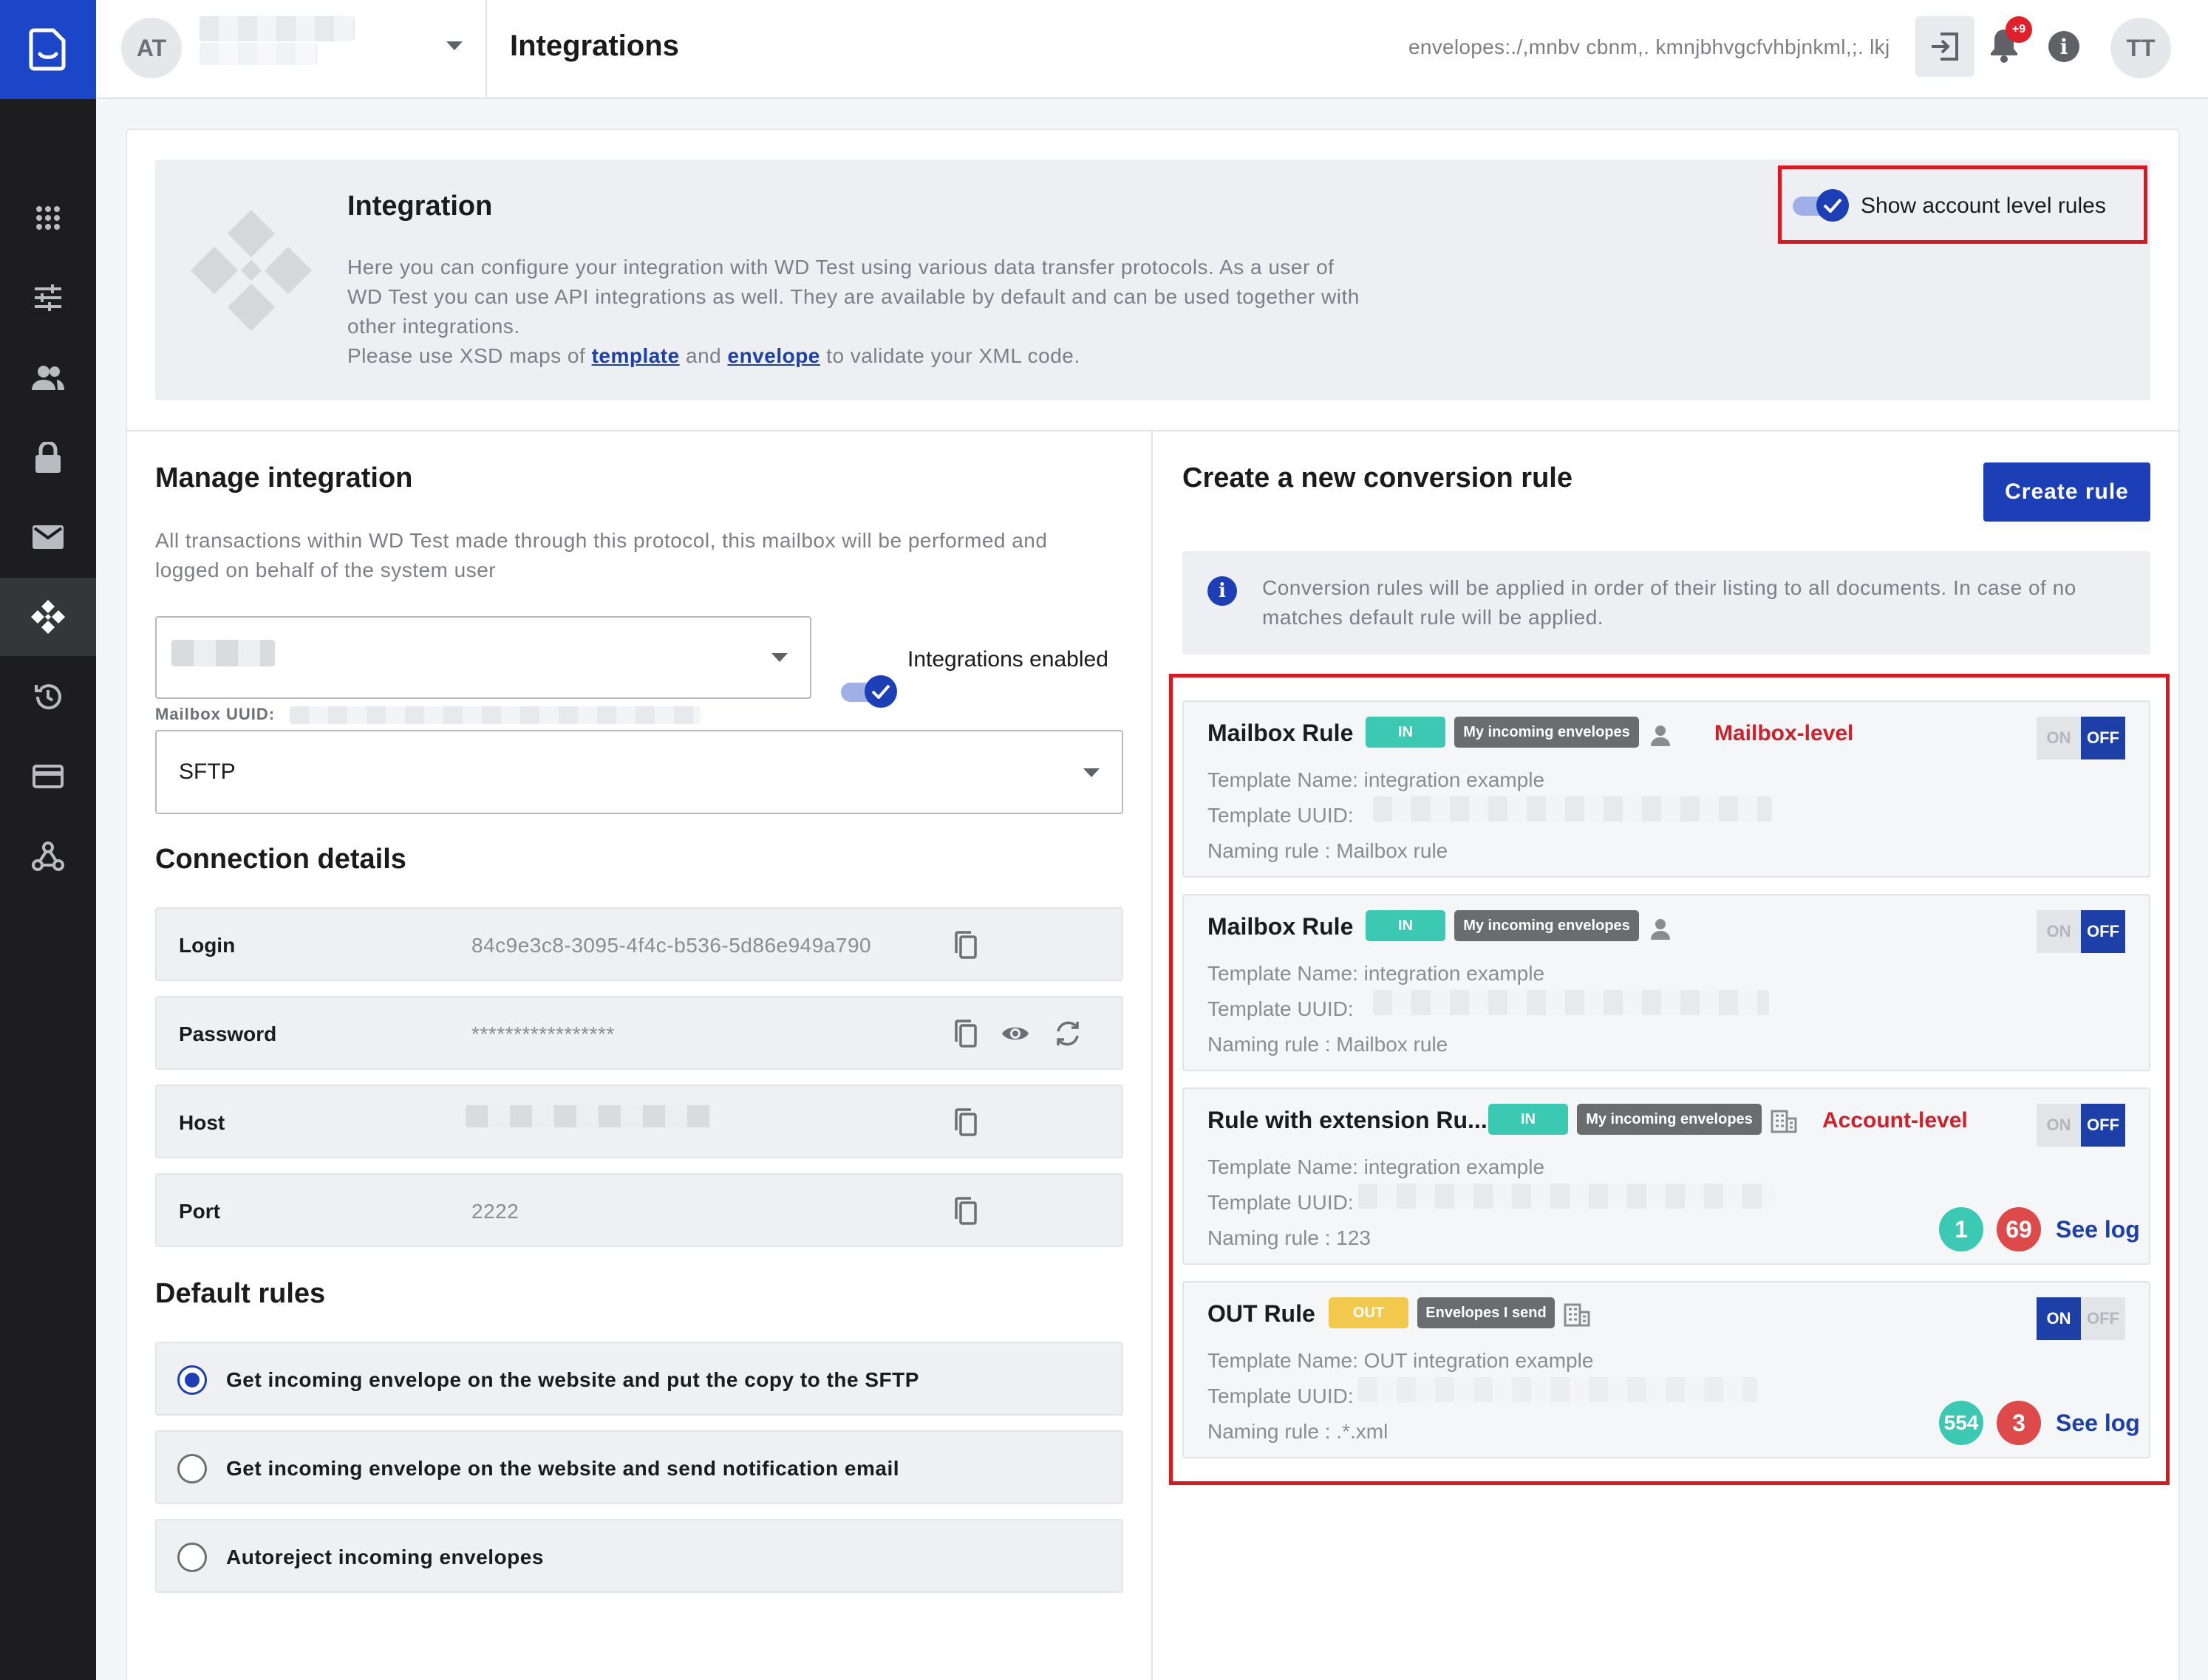  What do you see at coordinates (639, 772) in the screenshot?
I see `protocol-select: SFTP` at bounding box center [639, 772].